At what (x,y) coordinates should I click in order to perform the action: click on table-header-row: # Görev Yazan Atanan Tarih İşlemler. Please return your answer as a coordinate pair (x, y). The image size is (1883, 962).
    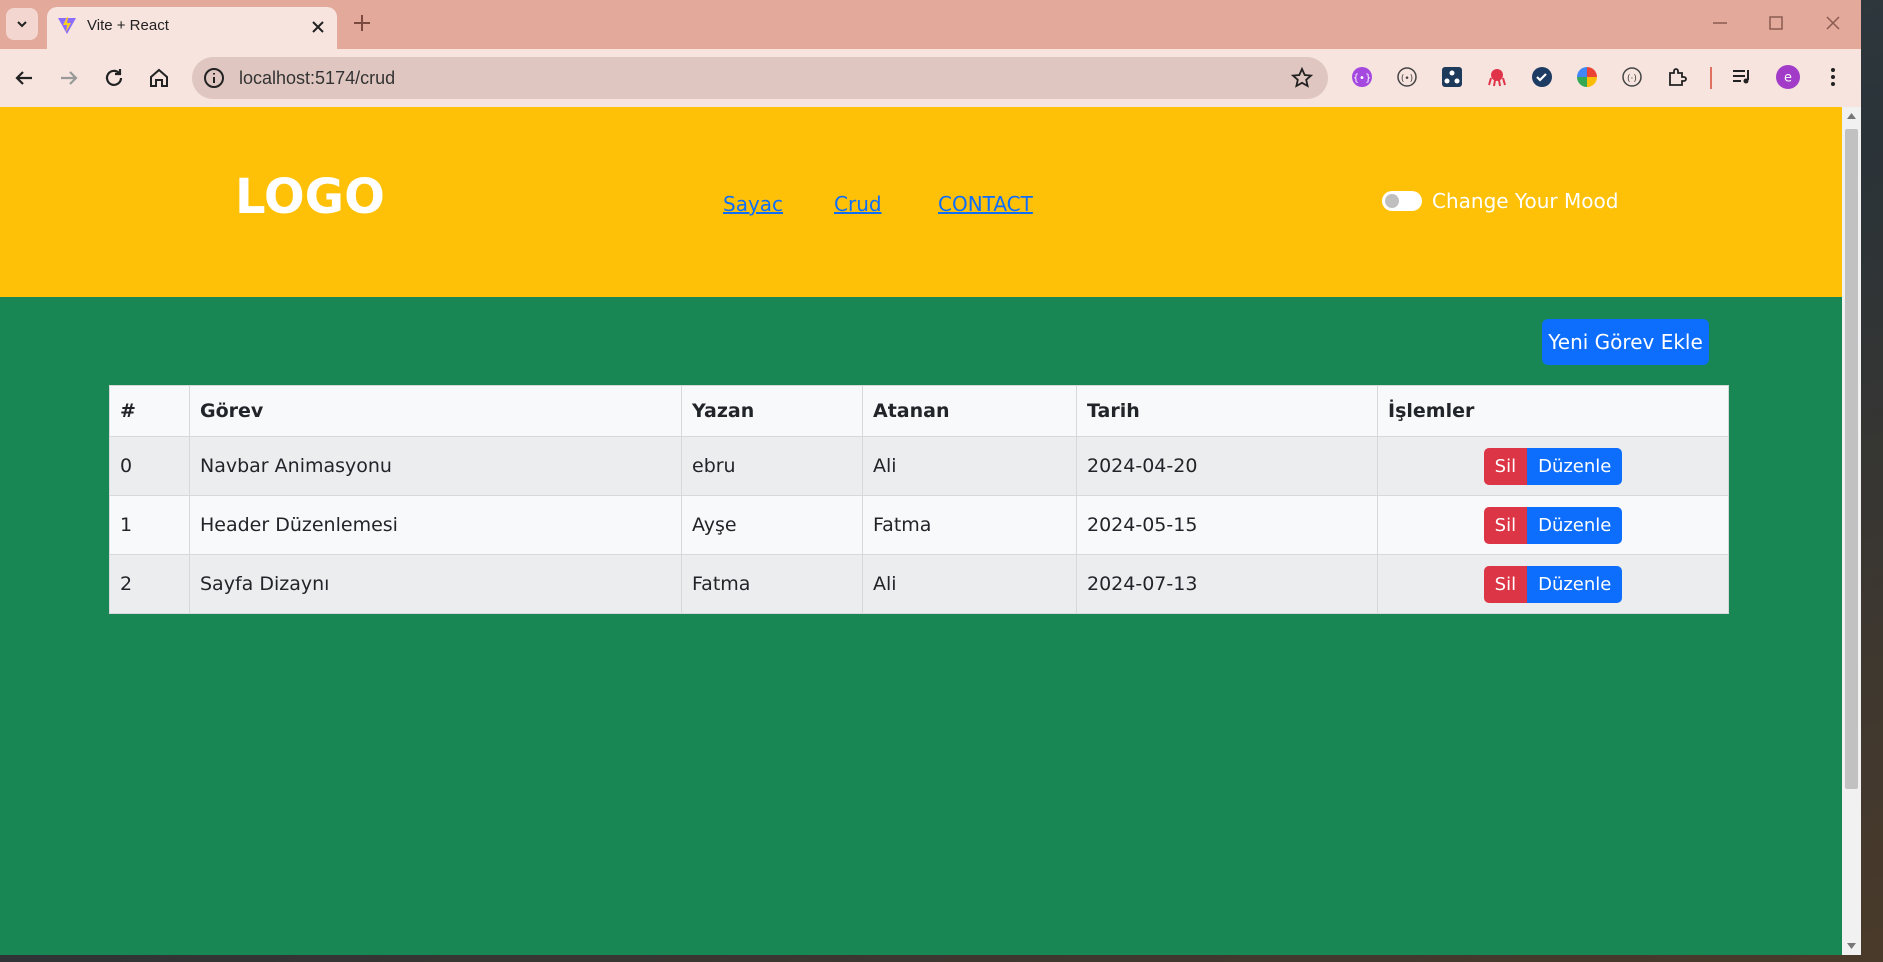
    Looking at the image, I should click on (919, 411).